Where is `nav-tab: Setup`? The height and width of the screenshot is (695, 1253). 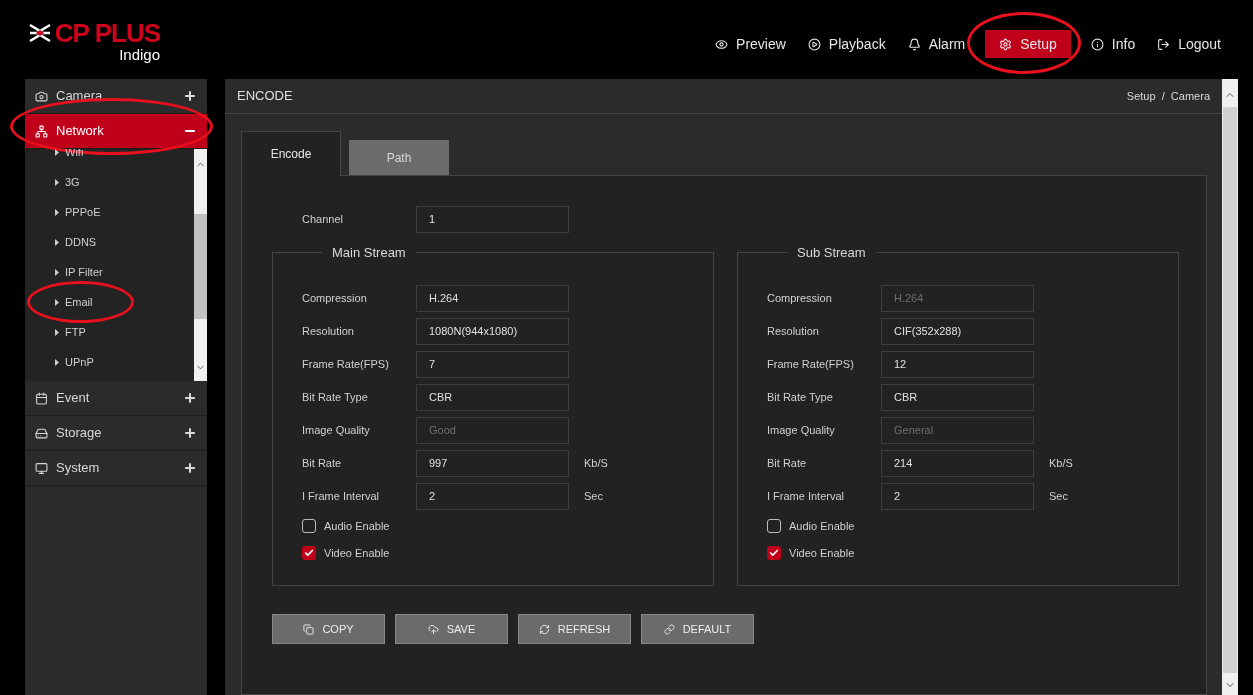 nav-tab: Setup is located at coordinates (1028, 44).